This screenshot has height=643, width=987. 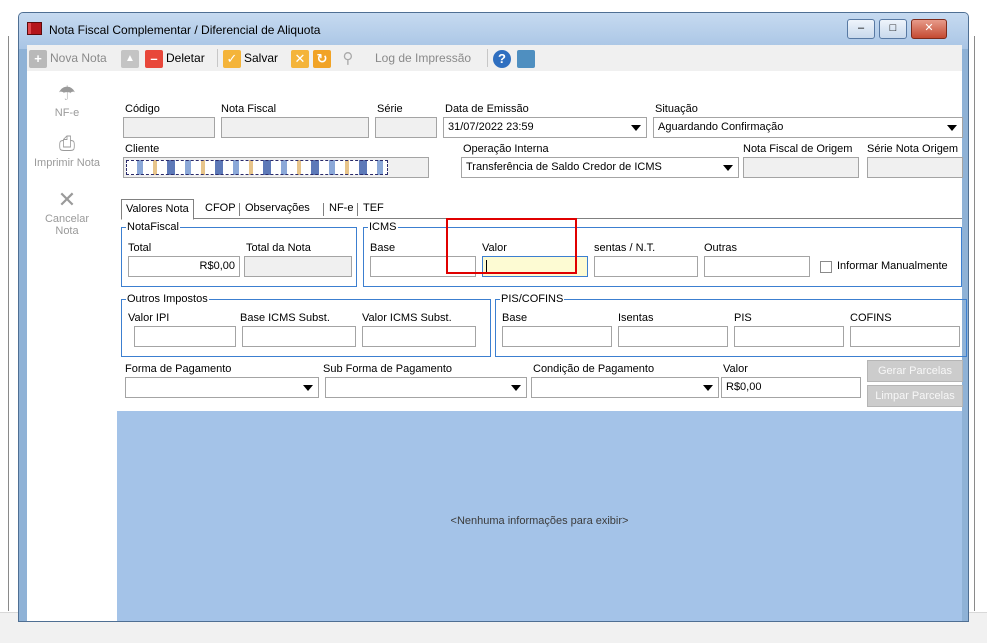 What do you see at coordinates (217, 266) in the screenshot?
I see `total-value: R$0,00` at bounding box center [217, 266].